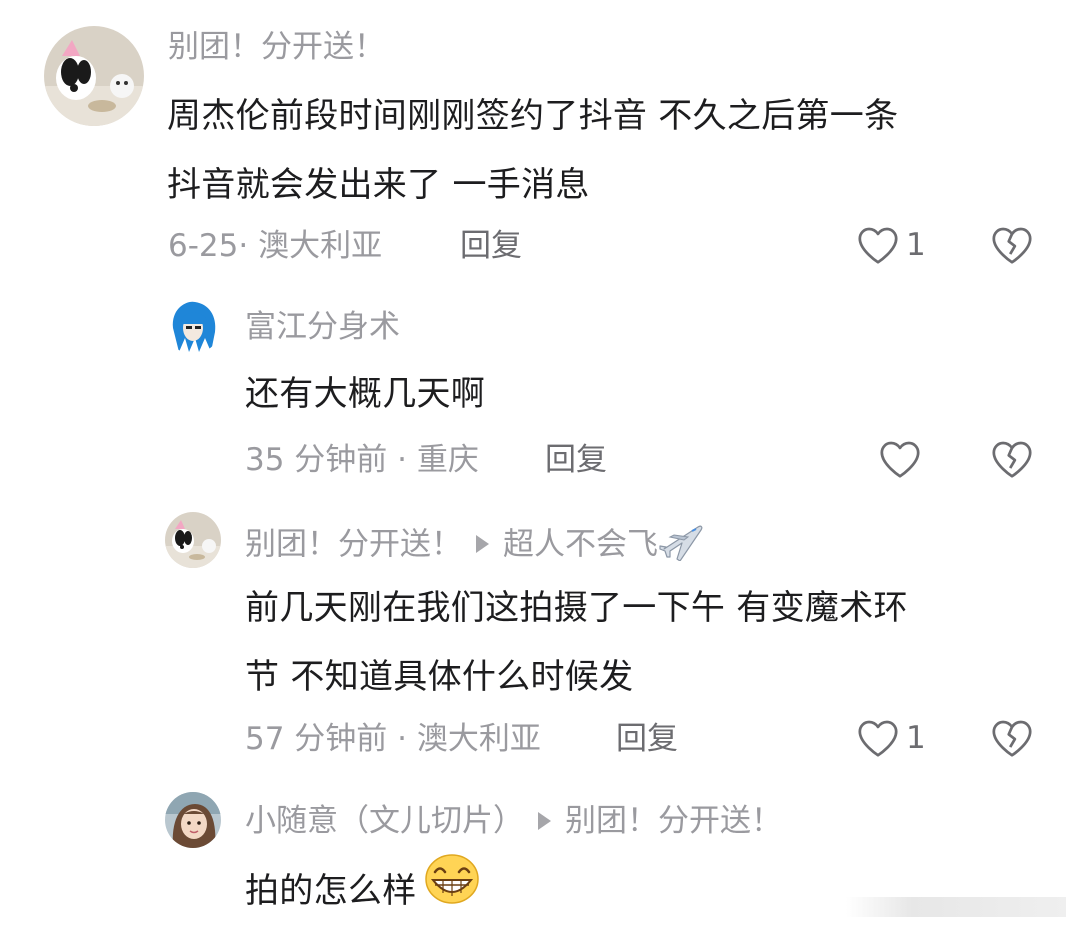  Describe the element at coordinates (322, 327) in the screenshot. I see `comment-username: 富江分身术` at that location.